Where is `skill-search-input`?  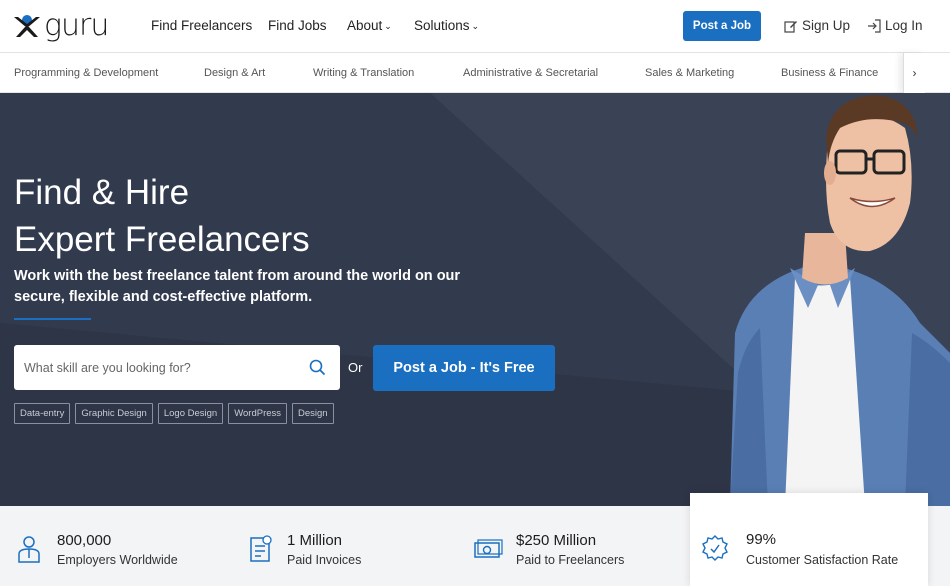 skill-search-input is located at coordinates (159, 368).